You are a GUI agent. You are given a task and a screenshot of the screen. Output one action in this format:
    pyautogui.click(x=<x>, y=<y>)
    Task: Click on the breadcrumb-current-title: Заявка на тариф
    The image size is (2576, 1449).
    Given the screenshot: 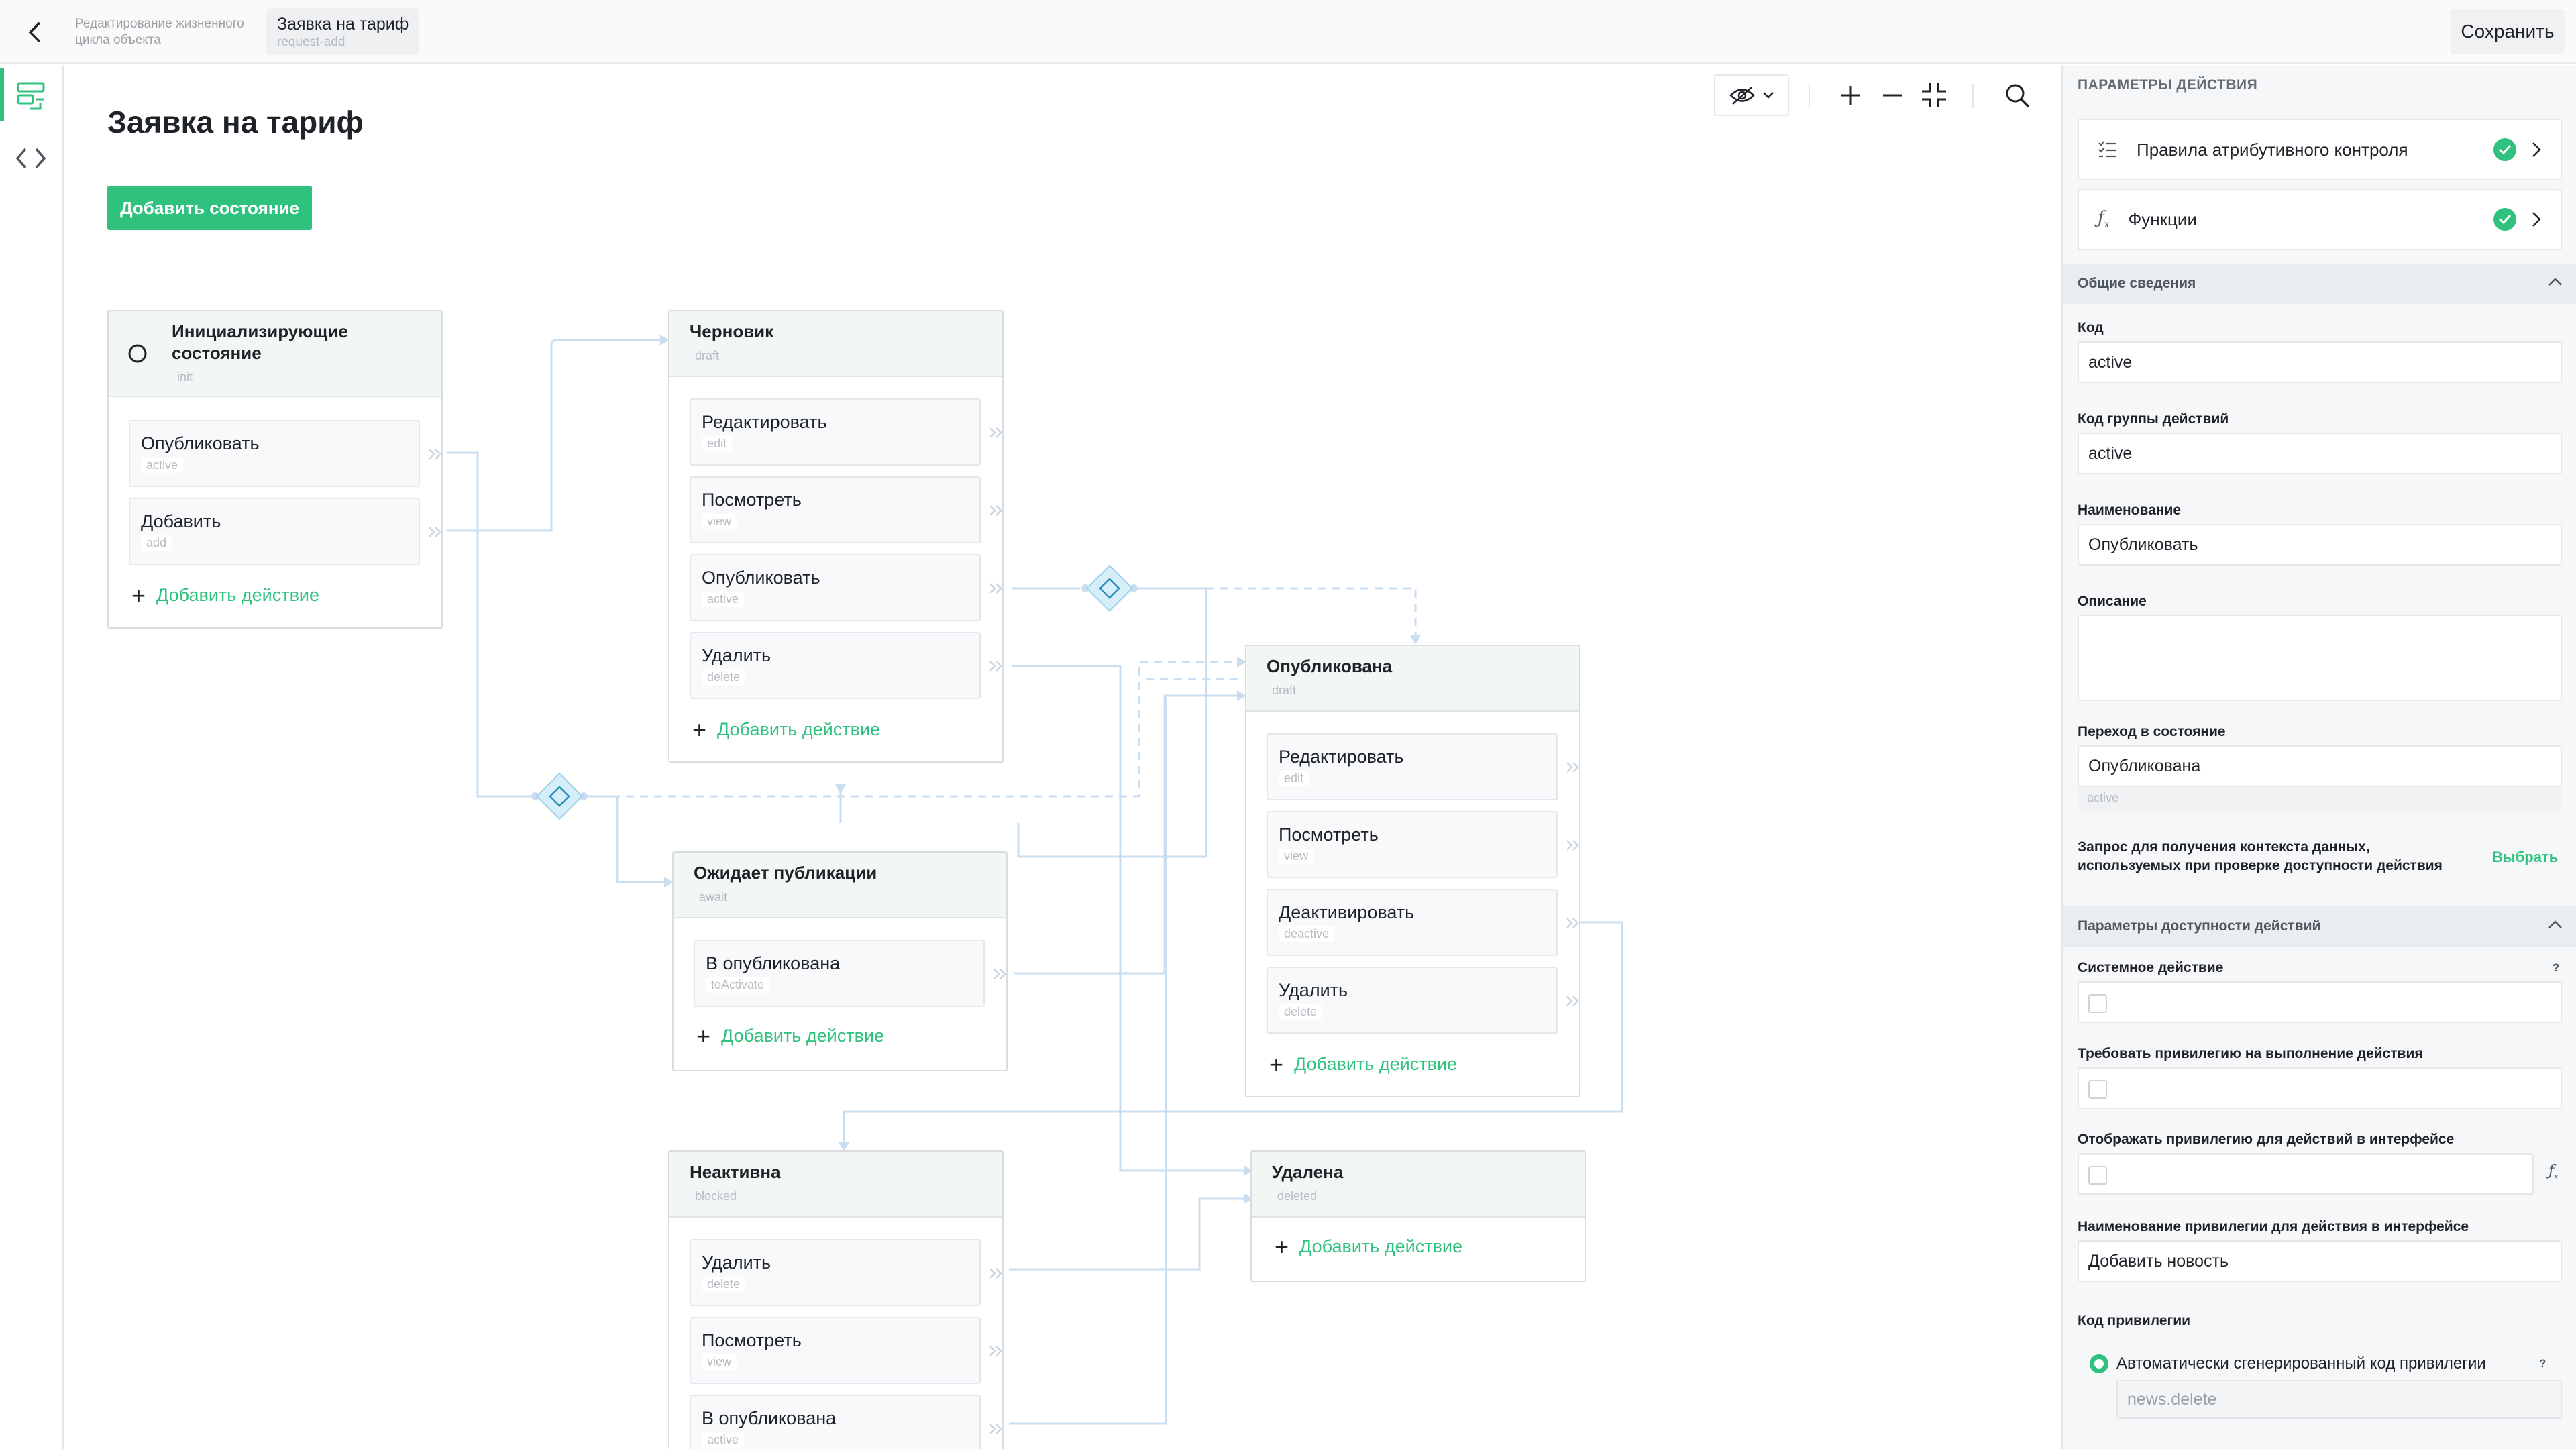 What is the action you would take?
    pyautogui.click(x=343, y=24)
    